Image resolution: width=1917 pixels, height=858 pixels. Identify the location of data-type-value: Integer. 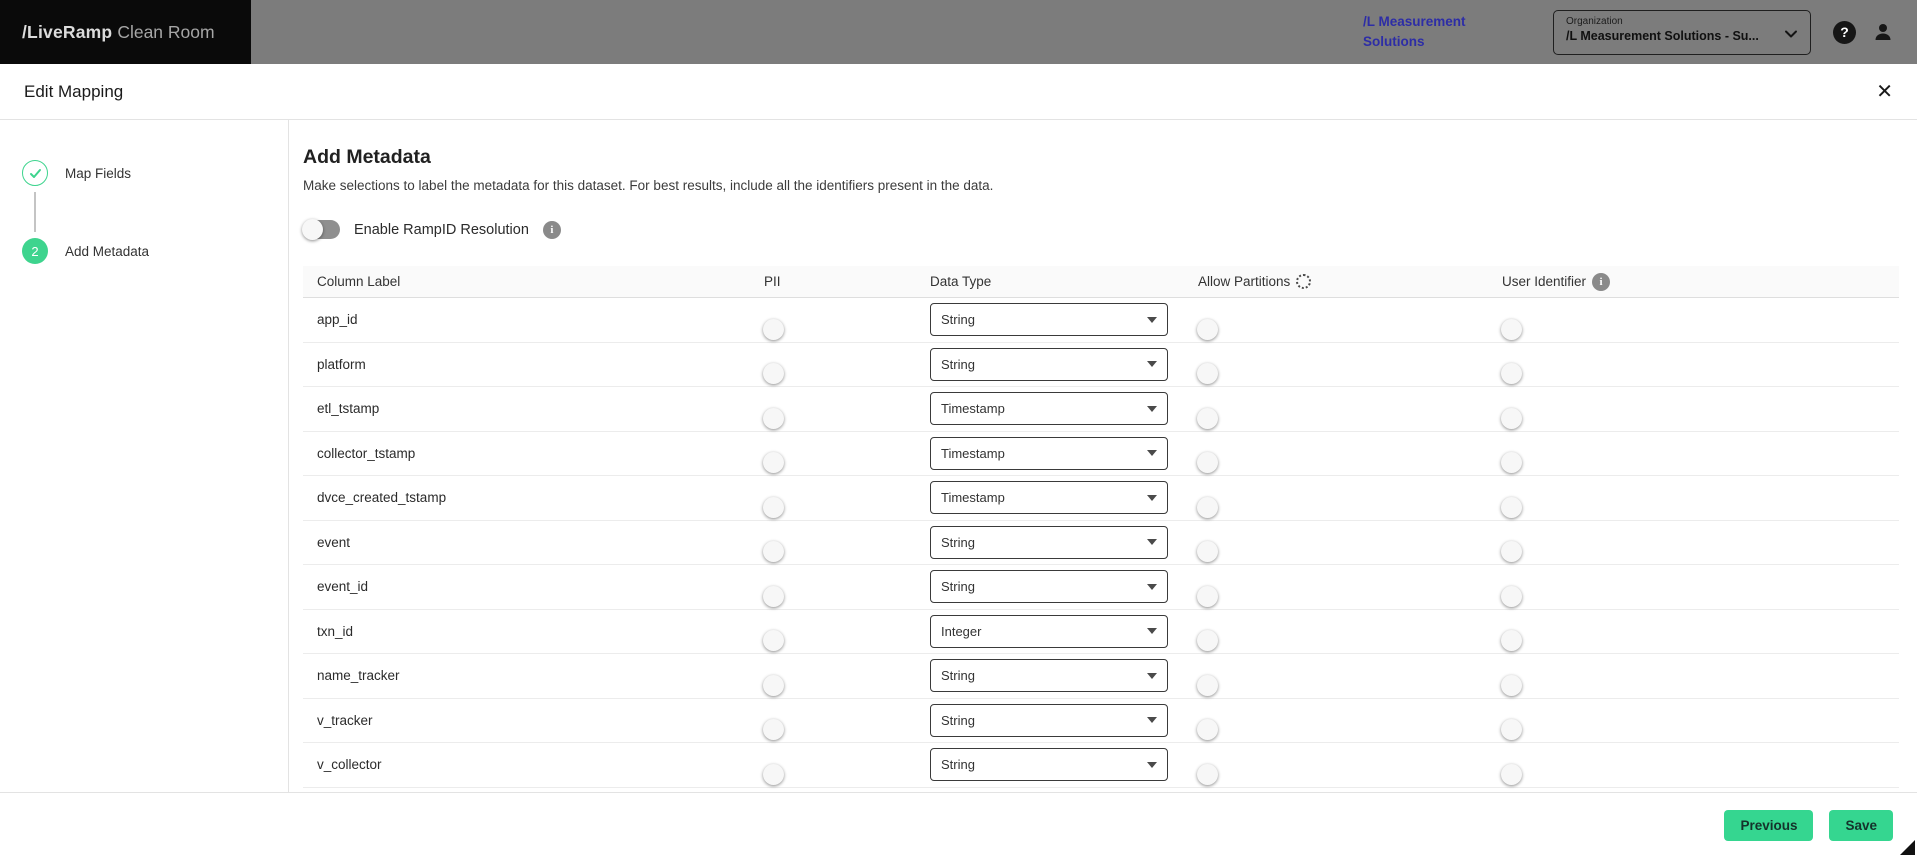
(961, 631).